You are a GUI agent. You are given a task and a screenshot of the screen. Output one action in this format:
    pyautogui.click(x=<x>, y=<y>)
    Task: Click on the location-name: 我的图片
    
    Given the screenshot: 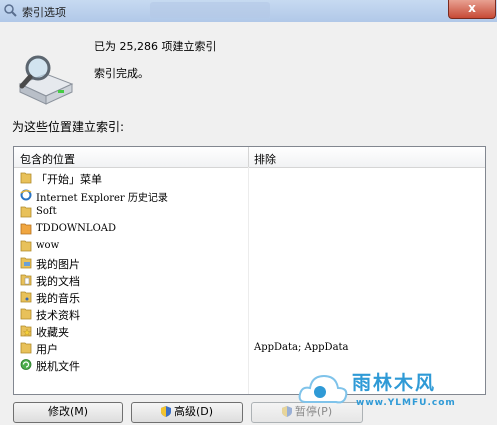 What is the action you would take?
    pyautogui.click(x=58, y=264)
    